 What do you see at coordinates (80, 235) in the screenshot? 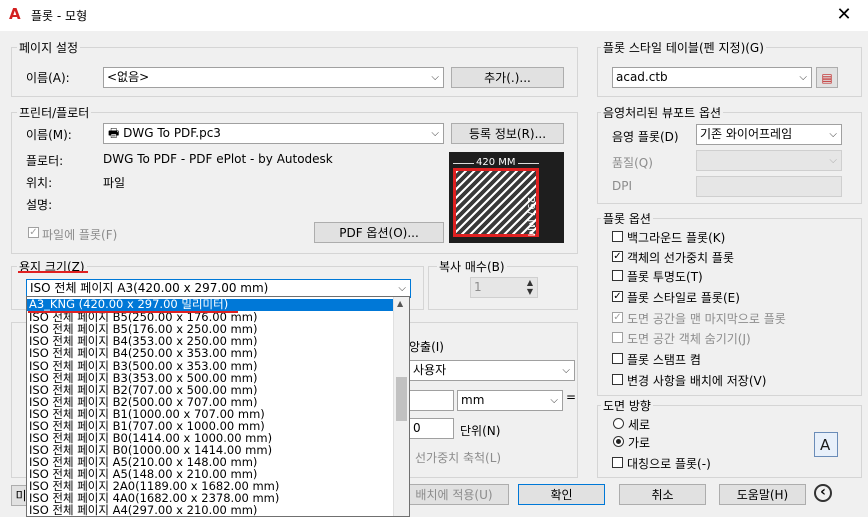
I see `plot-to-file-label: 파일에 플롯(F)` at bounding box center [80, 235].